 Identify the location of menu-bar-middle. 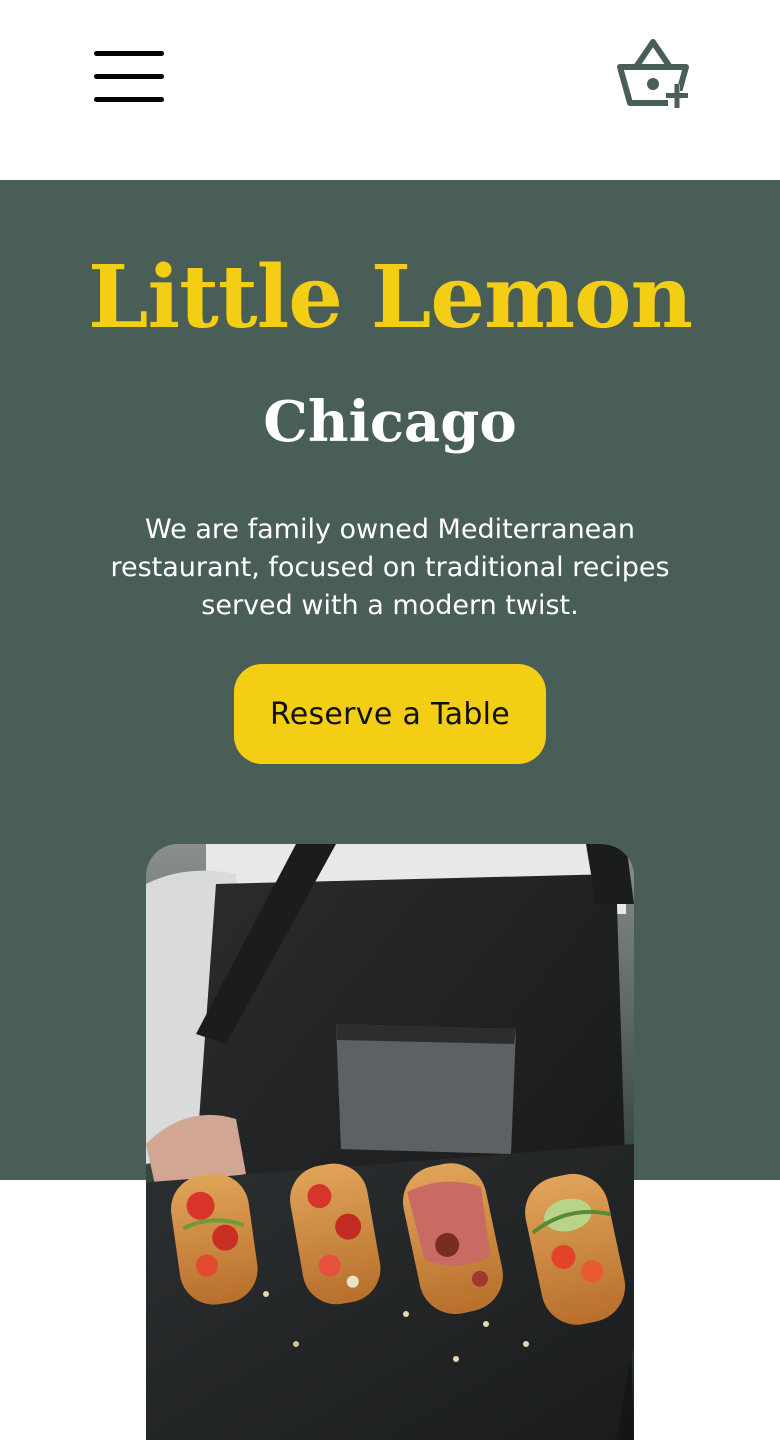
(129, 76).